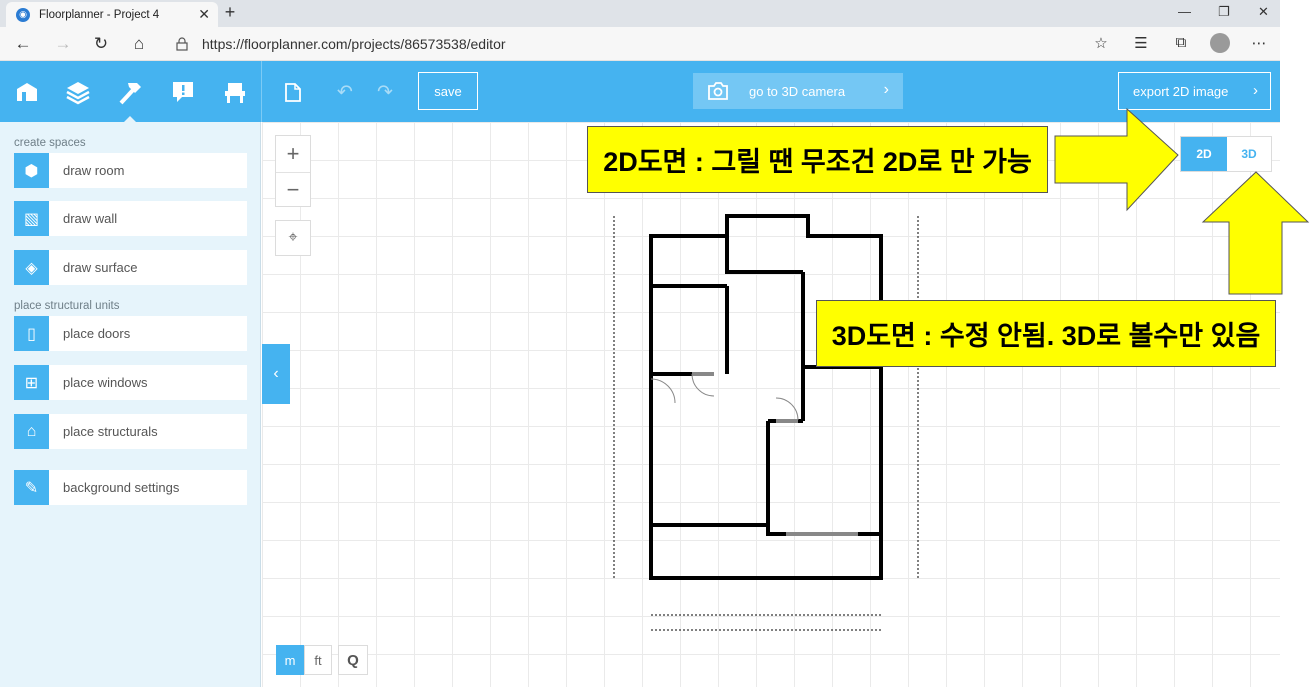 This screenshot has width=1310, height=687. I want to click on up-arrow-annotation, so click(1255, 233).